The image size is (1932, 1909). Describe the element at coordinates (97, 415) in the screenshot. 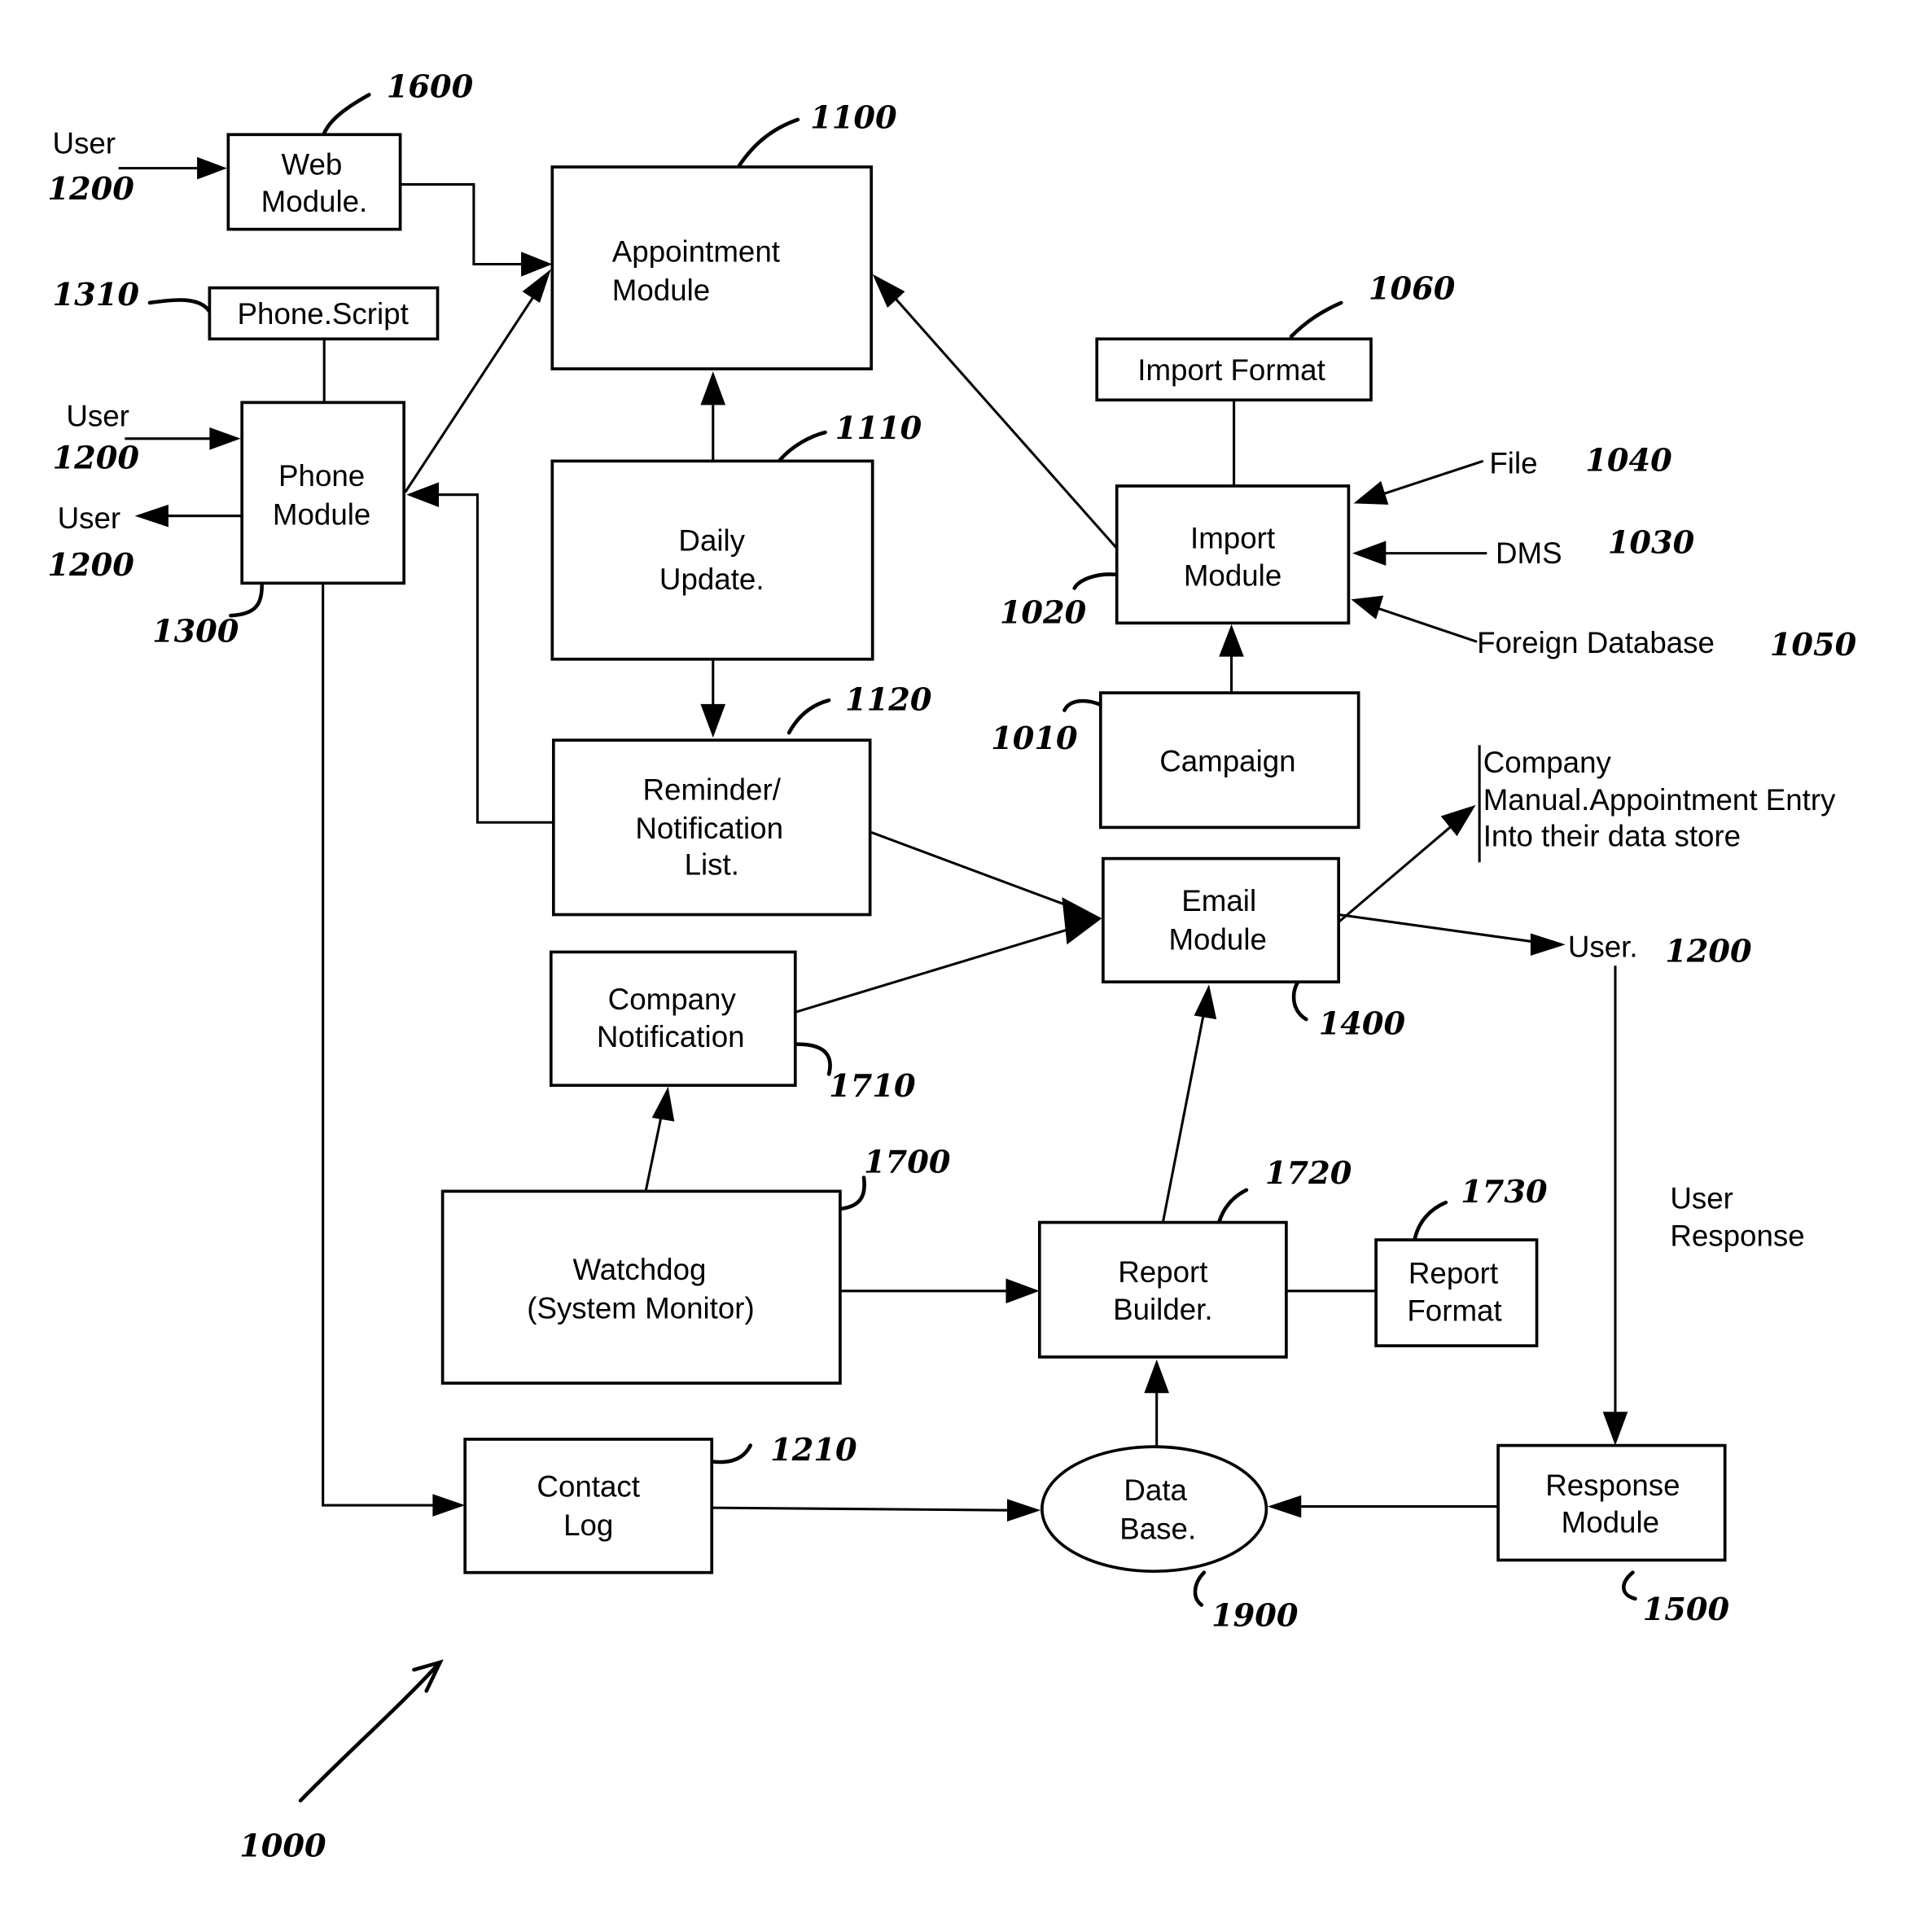

I see `user-phone-in-label: User` at that location.